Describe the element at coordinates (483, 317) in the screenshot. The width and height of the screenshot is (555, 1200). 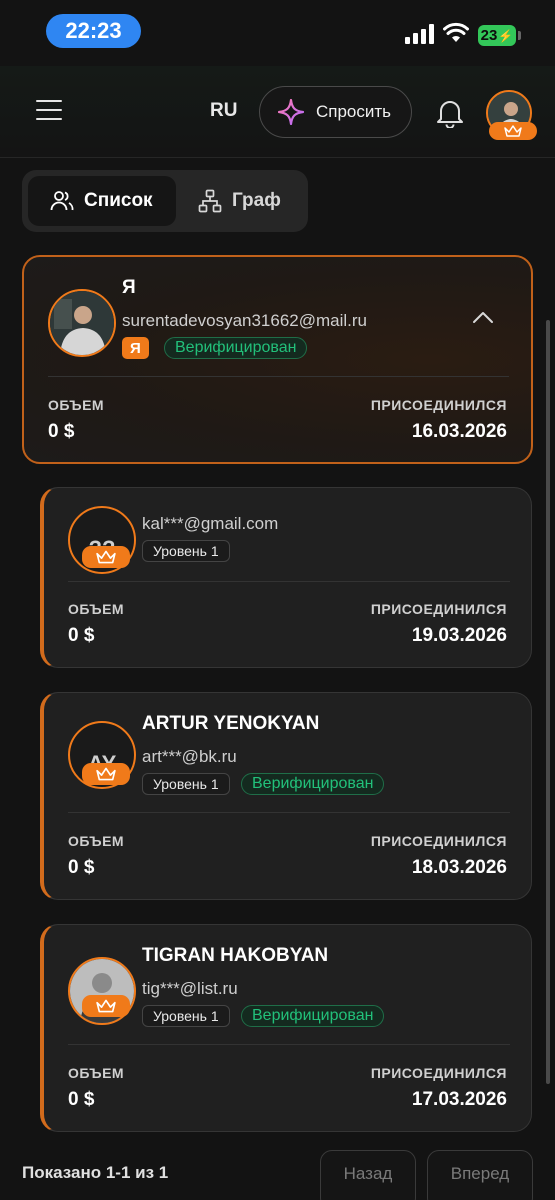
I see `chevron-up-icon` at that location.